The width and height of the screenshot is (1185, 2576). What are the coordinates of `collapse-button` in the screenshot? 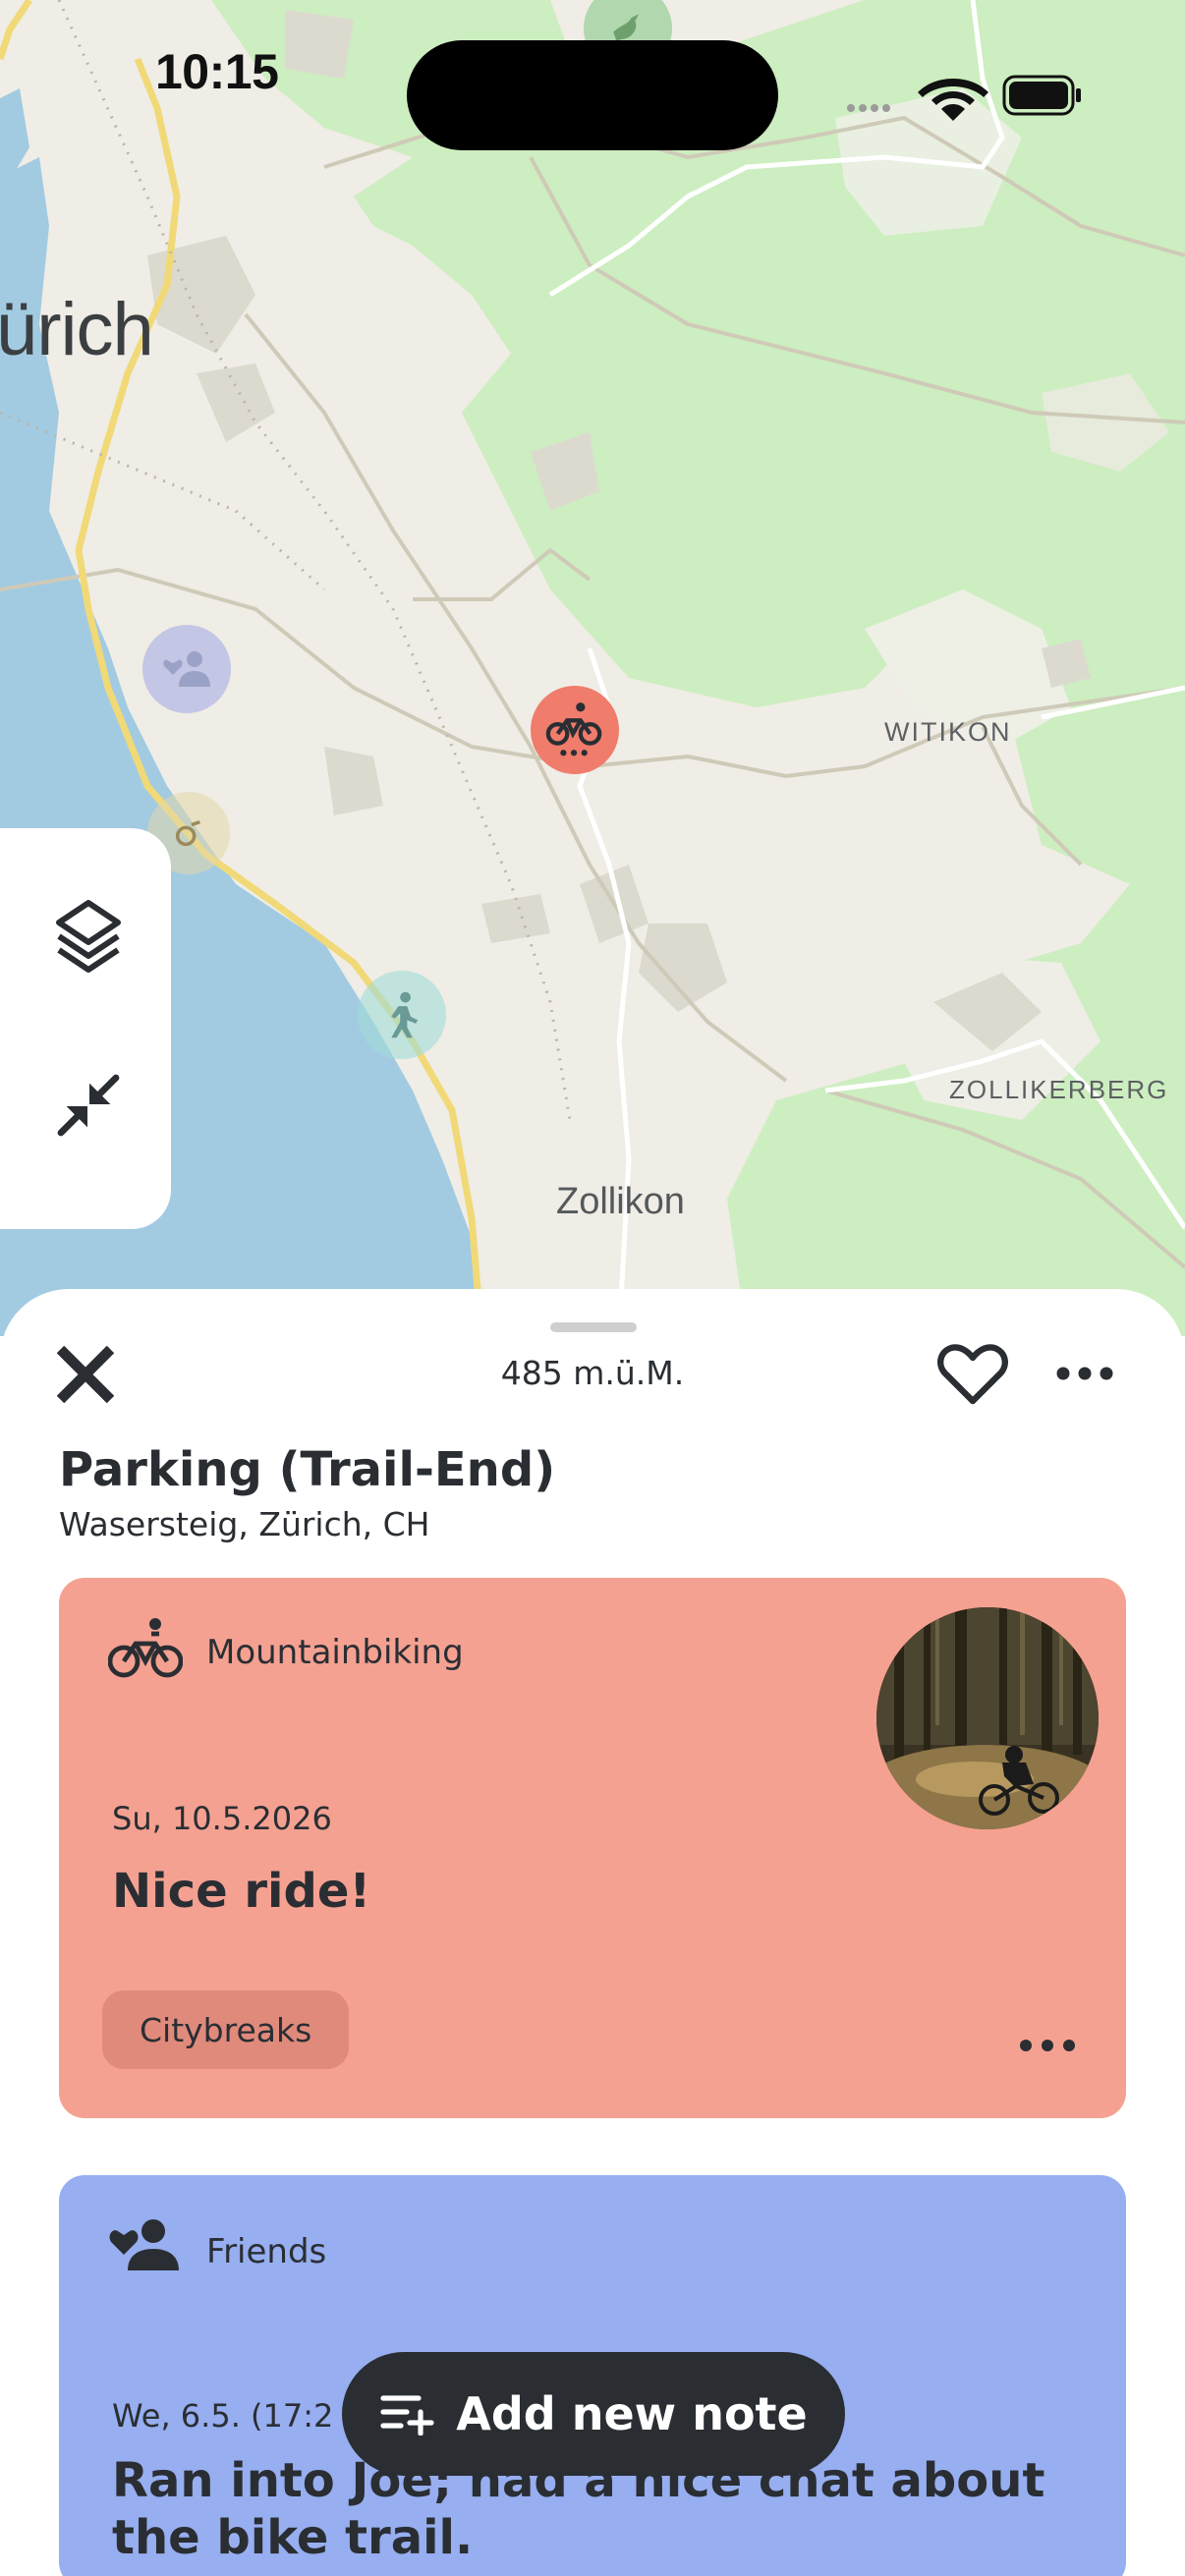 It's located at (89, 1105).